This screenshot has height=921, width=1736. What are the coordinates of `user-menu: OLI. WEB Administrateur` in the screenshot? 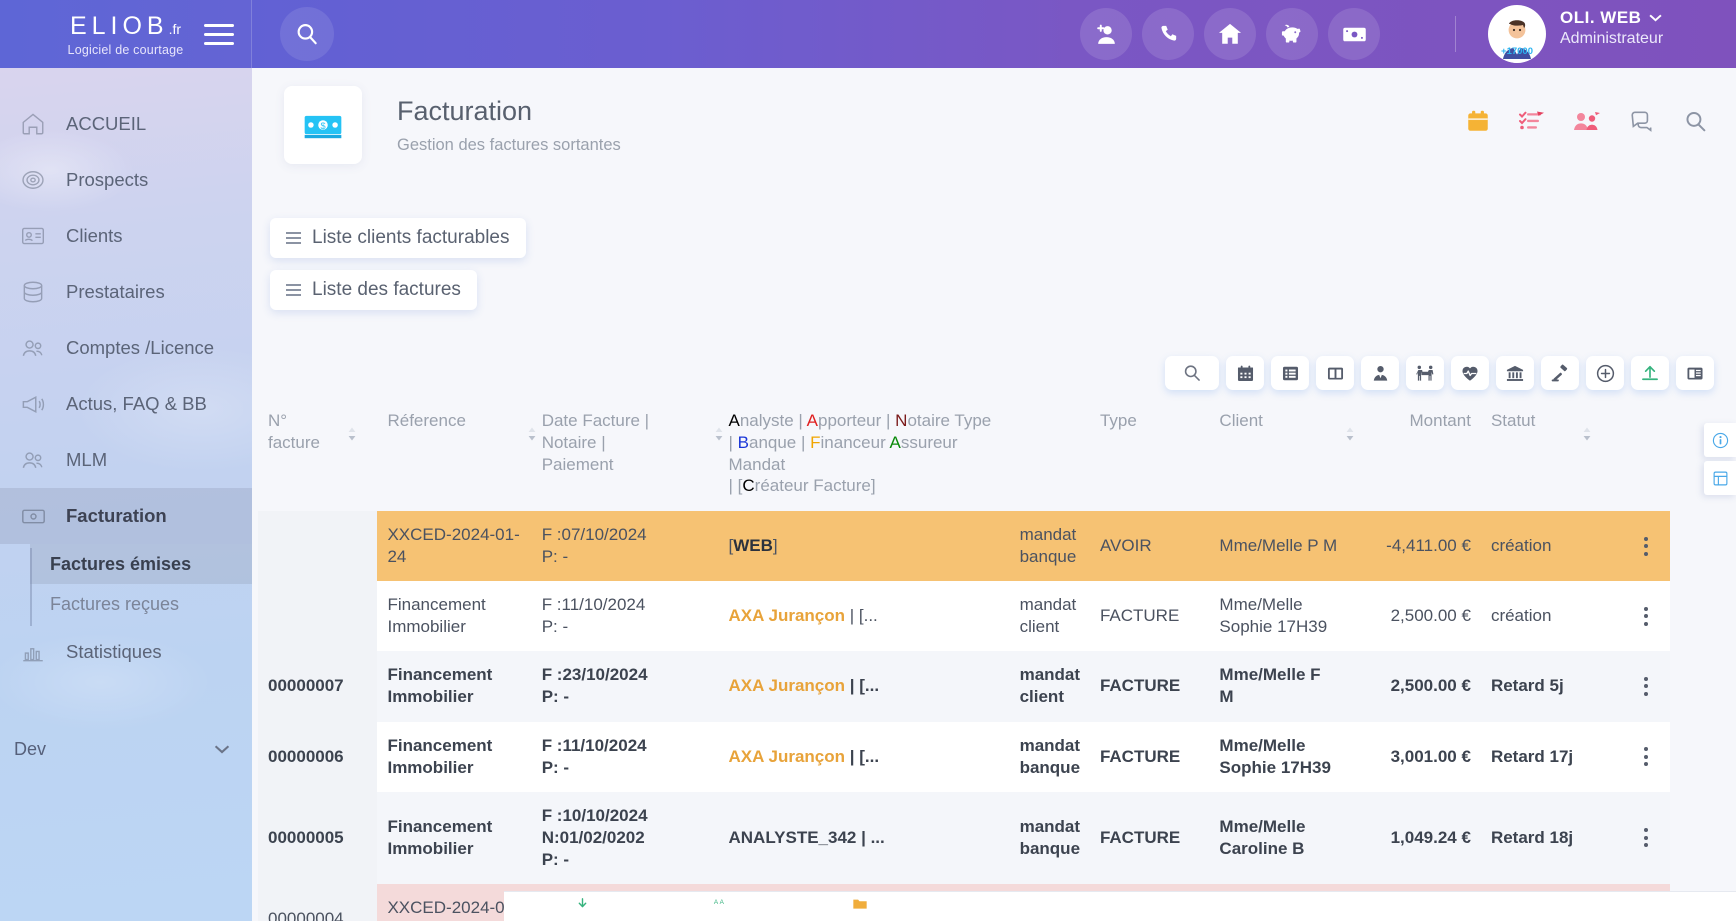 It's located at (1611, 28).